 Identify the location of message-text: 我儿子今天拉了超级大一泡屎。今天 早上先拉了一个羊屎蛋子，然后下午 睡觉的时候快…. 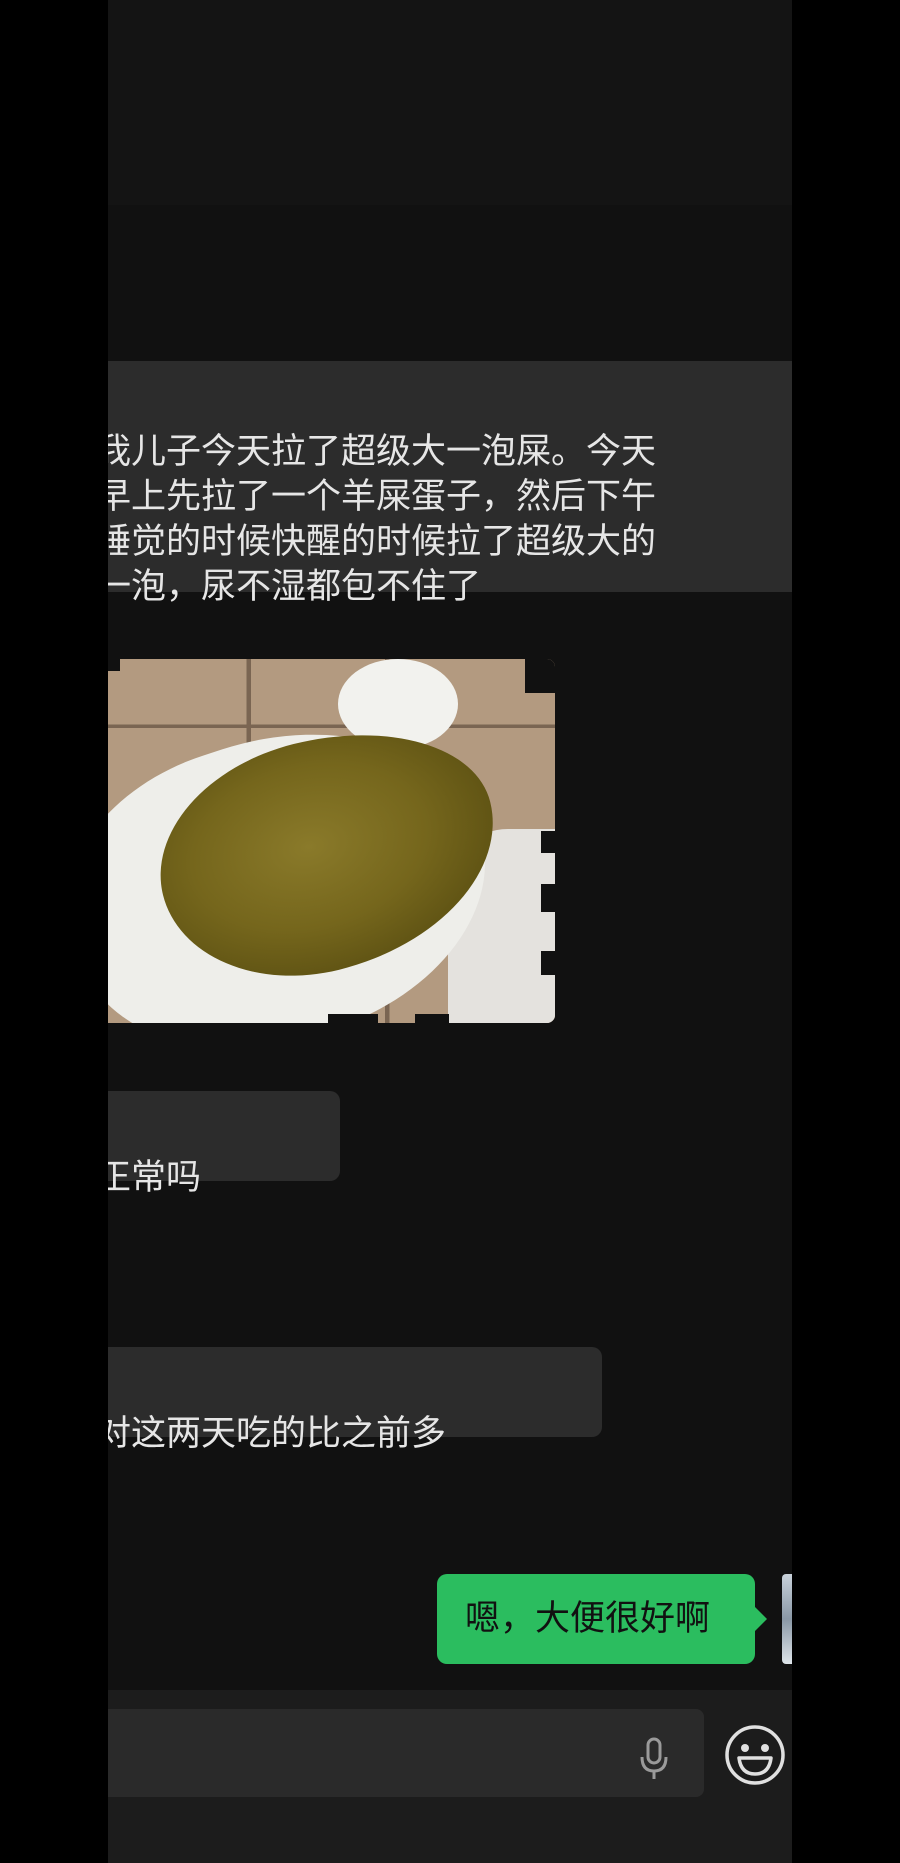
(382, 519).